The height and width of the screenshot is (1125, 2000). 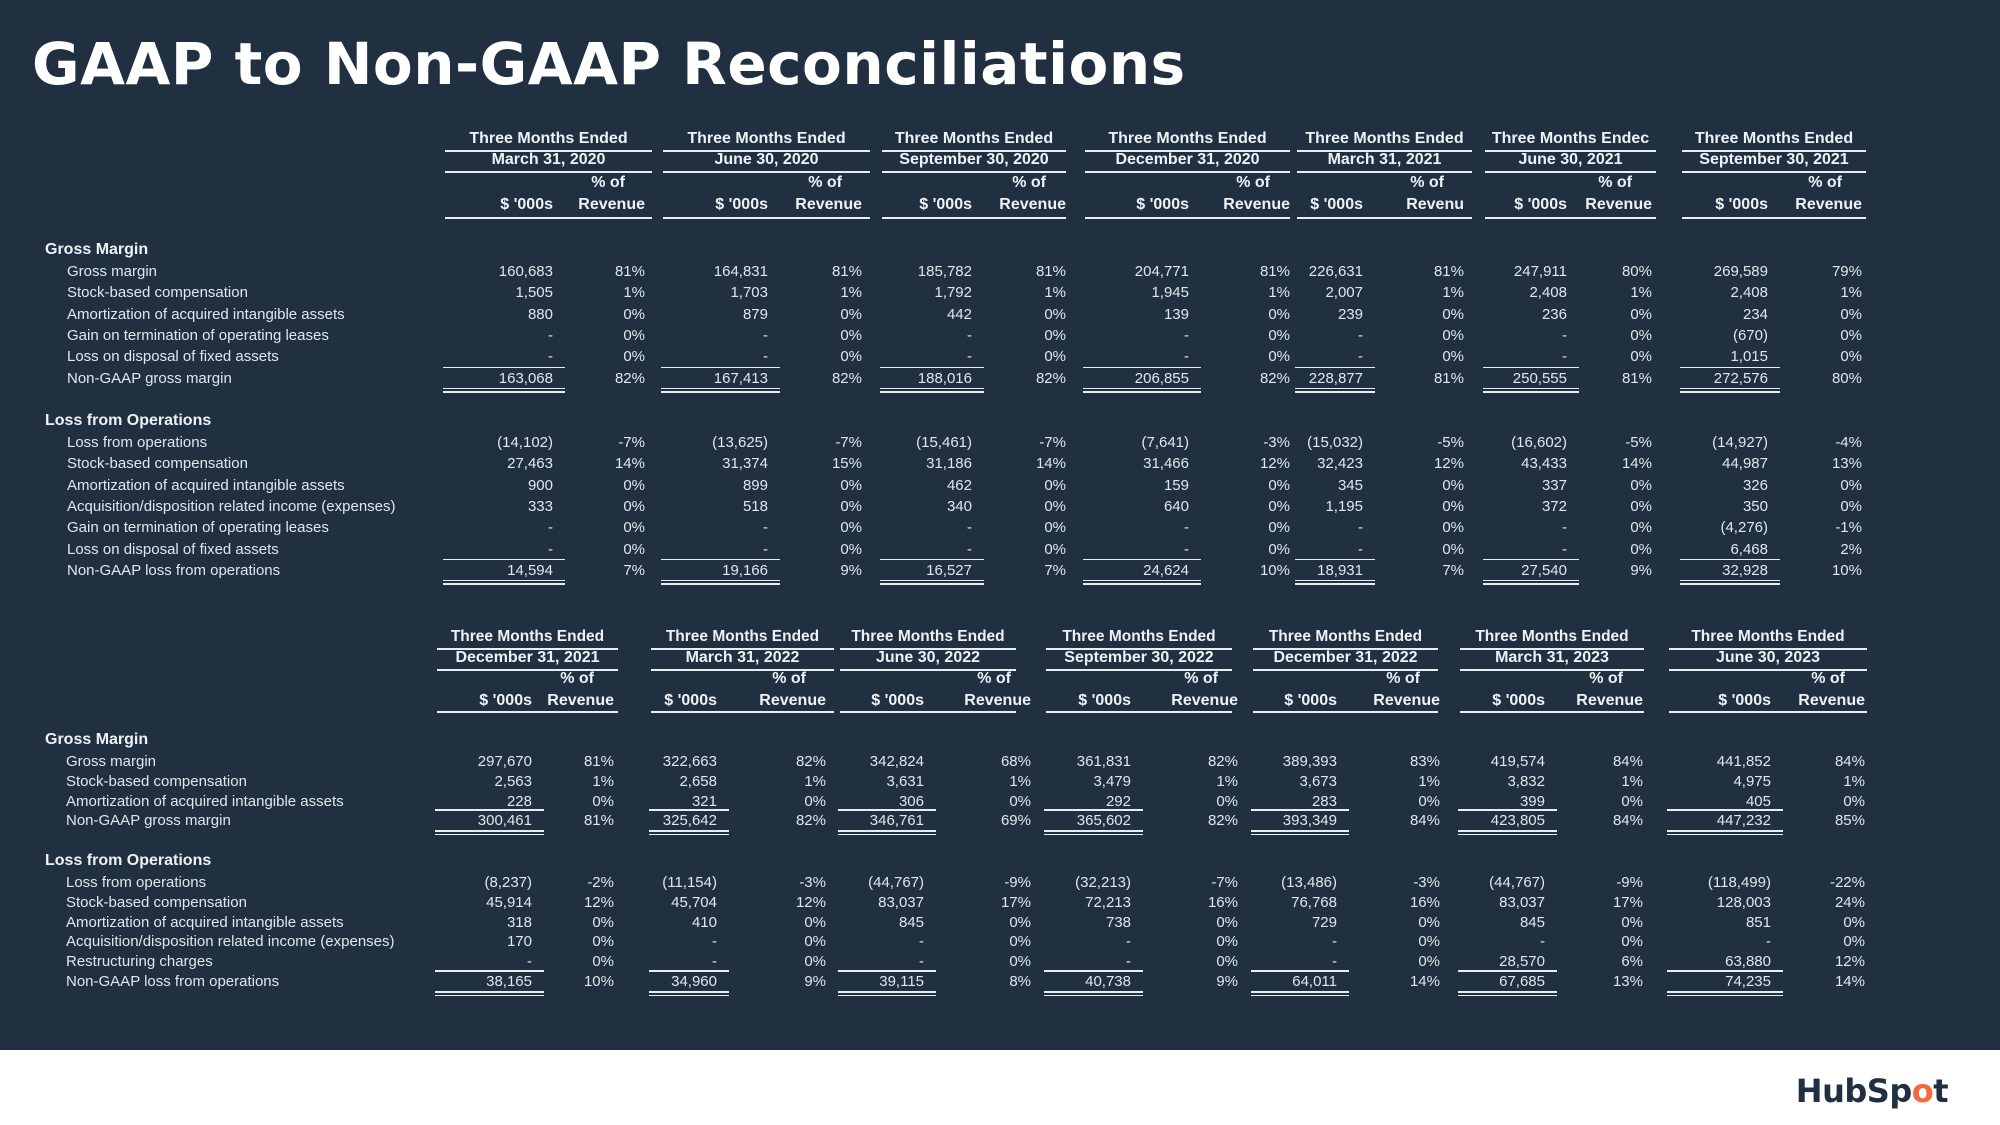 What do you see at coordinates (1749, 293) in the screenshot?
I see `value-cell: 2,408` at bounding box center [1749, 293].